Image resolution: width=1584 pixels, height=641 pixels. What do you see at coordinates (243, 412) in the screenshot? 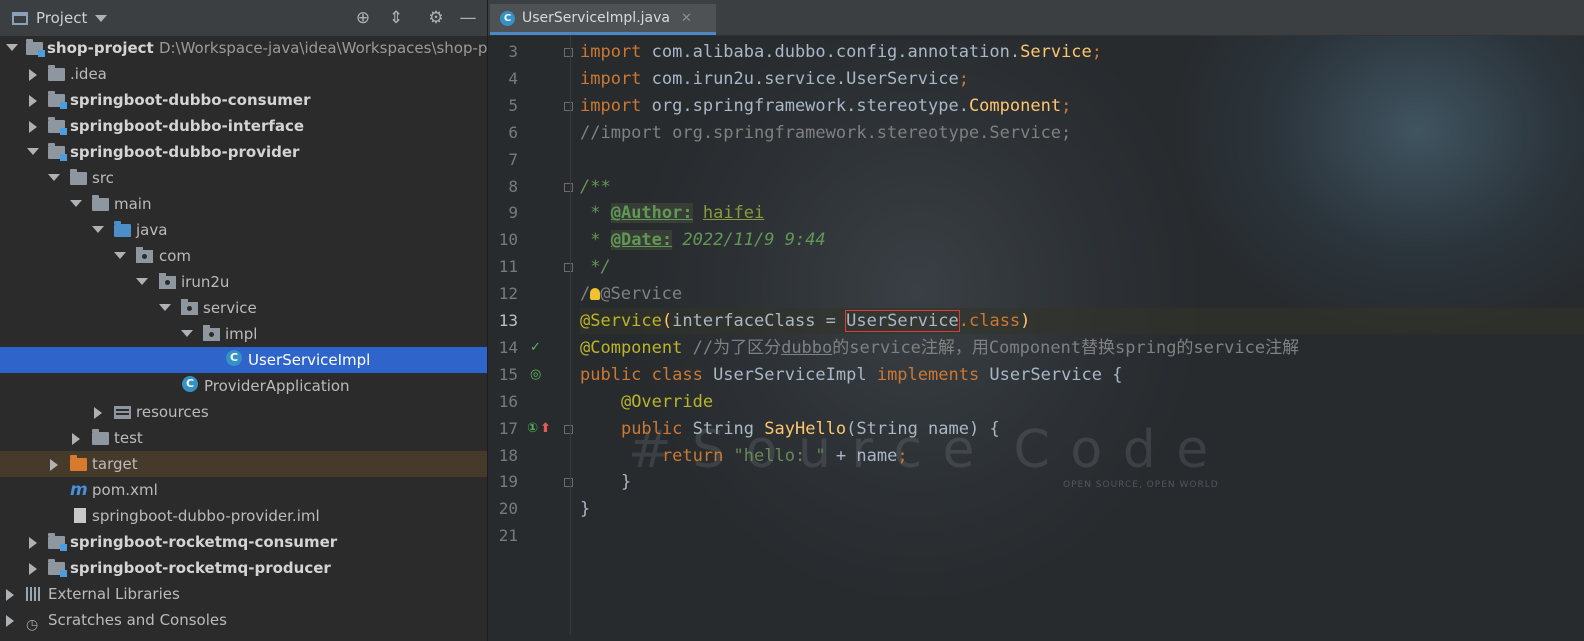
I see `tree-item-resources: resources` at bounding box center [243, 412].